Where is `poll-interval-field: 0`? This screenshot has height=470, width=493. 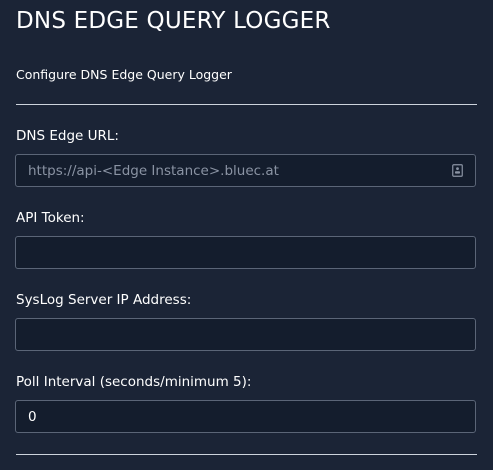 poll-interval-field: 0 is located at coordinates (245, 416).